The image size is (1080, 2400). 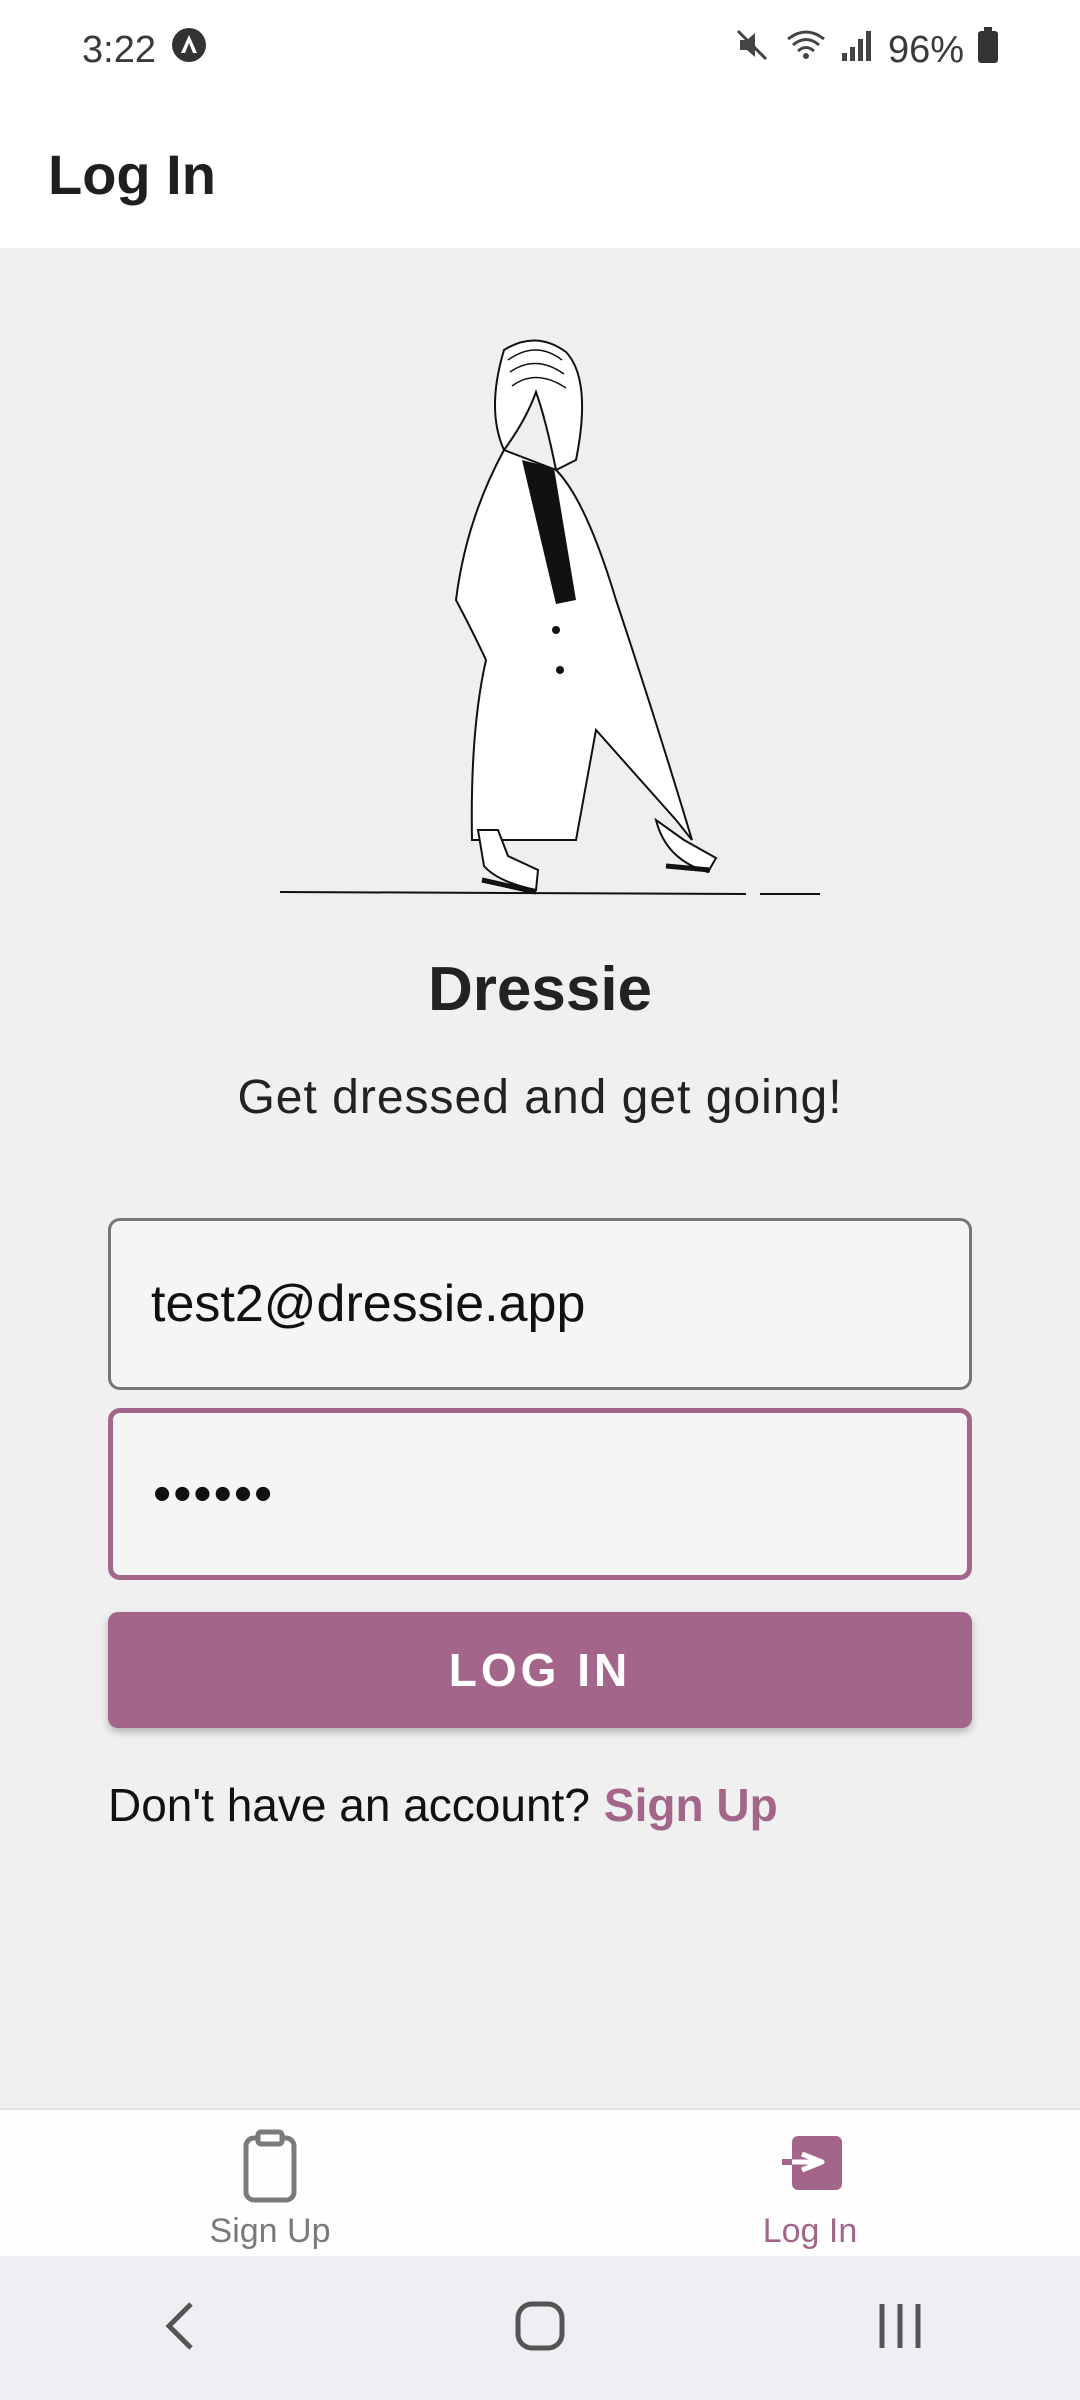 I want to click on home-button, so click(x=540, y=2328).